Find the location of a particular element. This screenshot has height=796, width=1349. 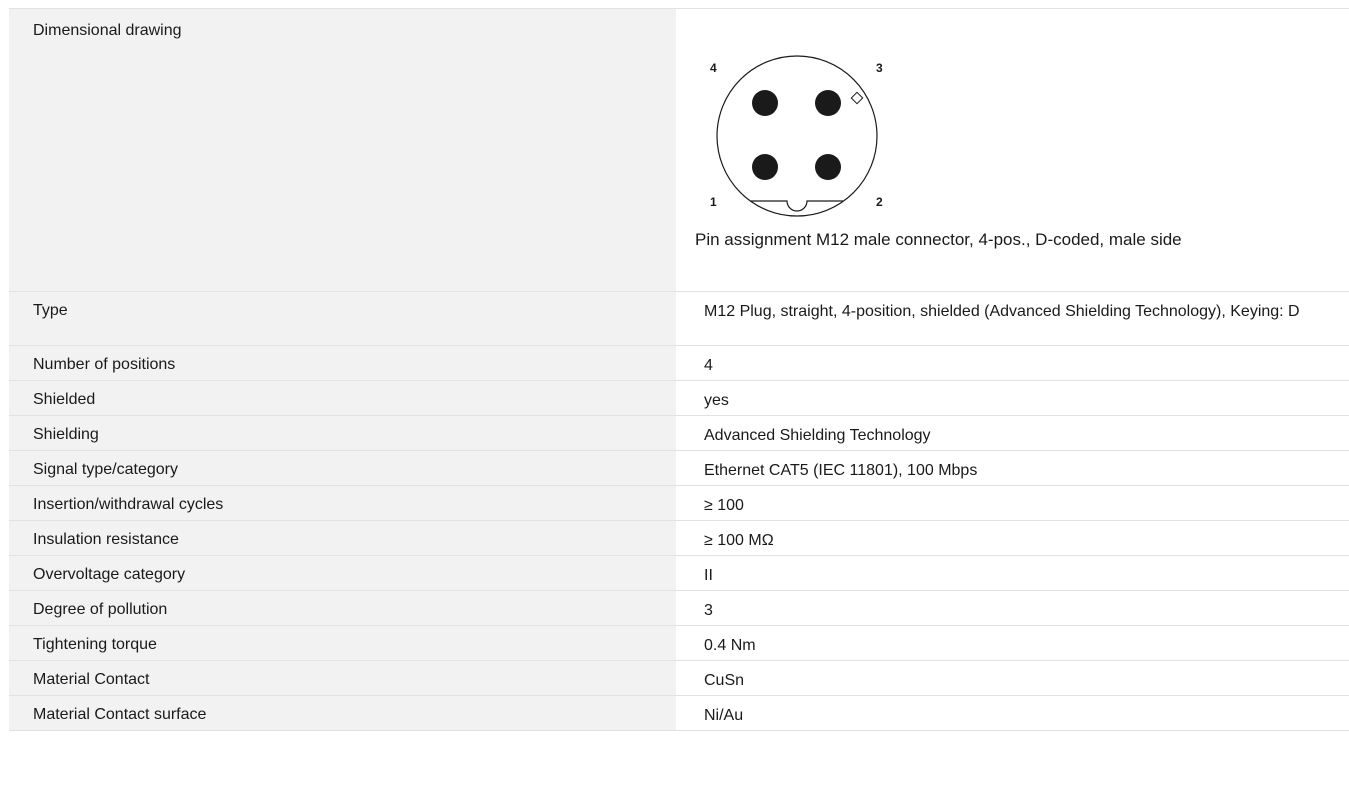

spec-label: Material Contact surface is located at coordinates (342, 713).